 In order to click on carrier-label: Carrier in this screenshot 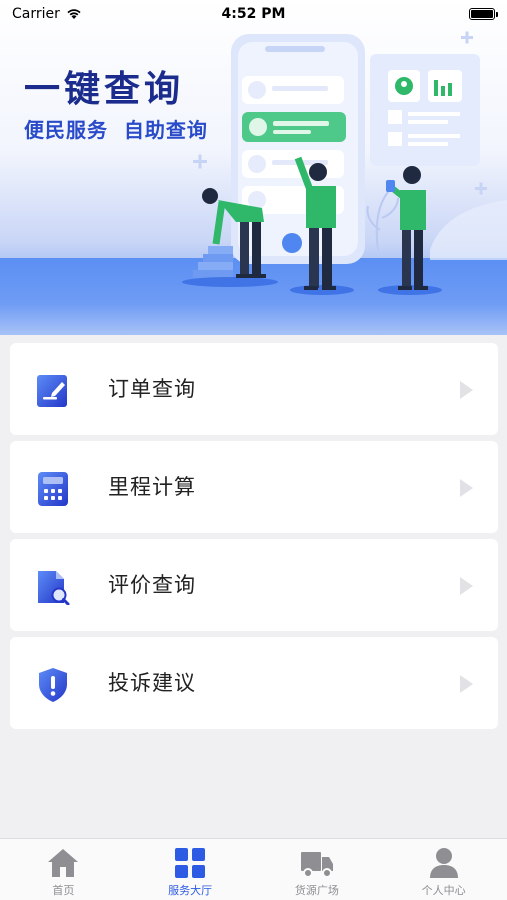, I will do `click(36, 14)`.